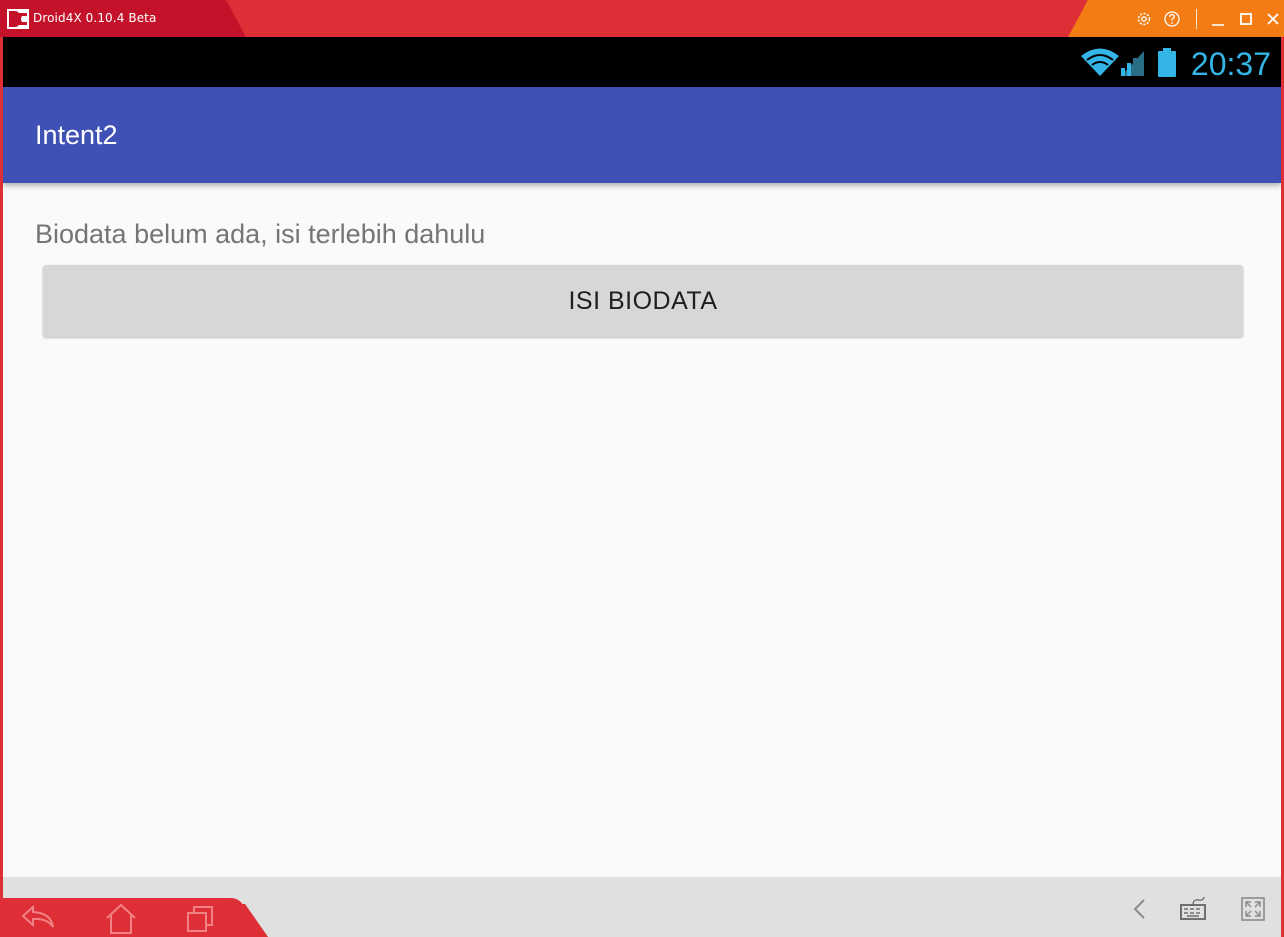 This screenshot has height=937, width=1284. I want to click on biodata-message: Biodata belum ada, isi terlebih dahulu, so click(260, 234).